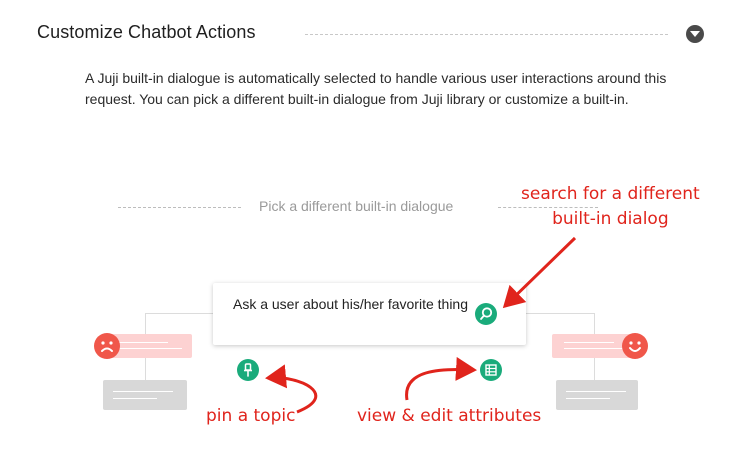 The width and height of the screenshot is (751, 451). I want to click on chevron-down-circle-icon, so click(695, 34).